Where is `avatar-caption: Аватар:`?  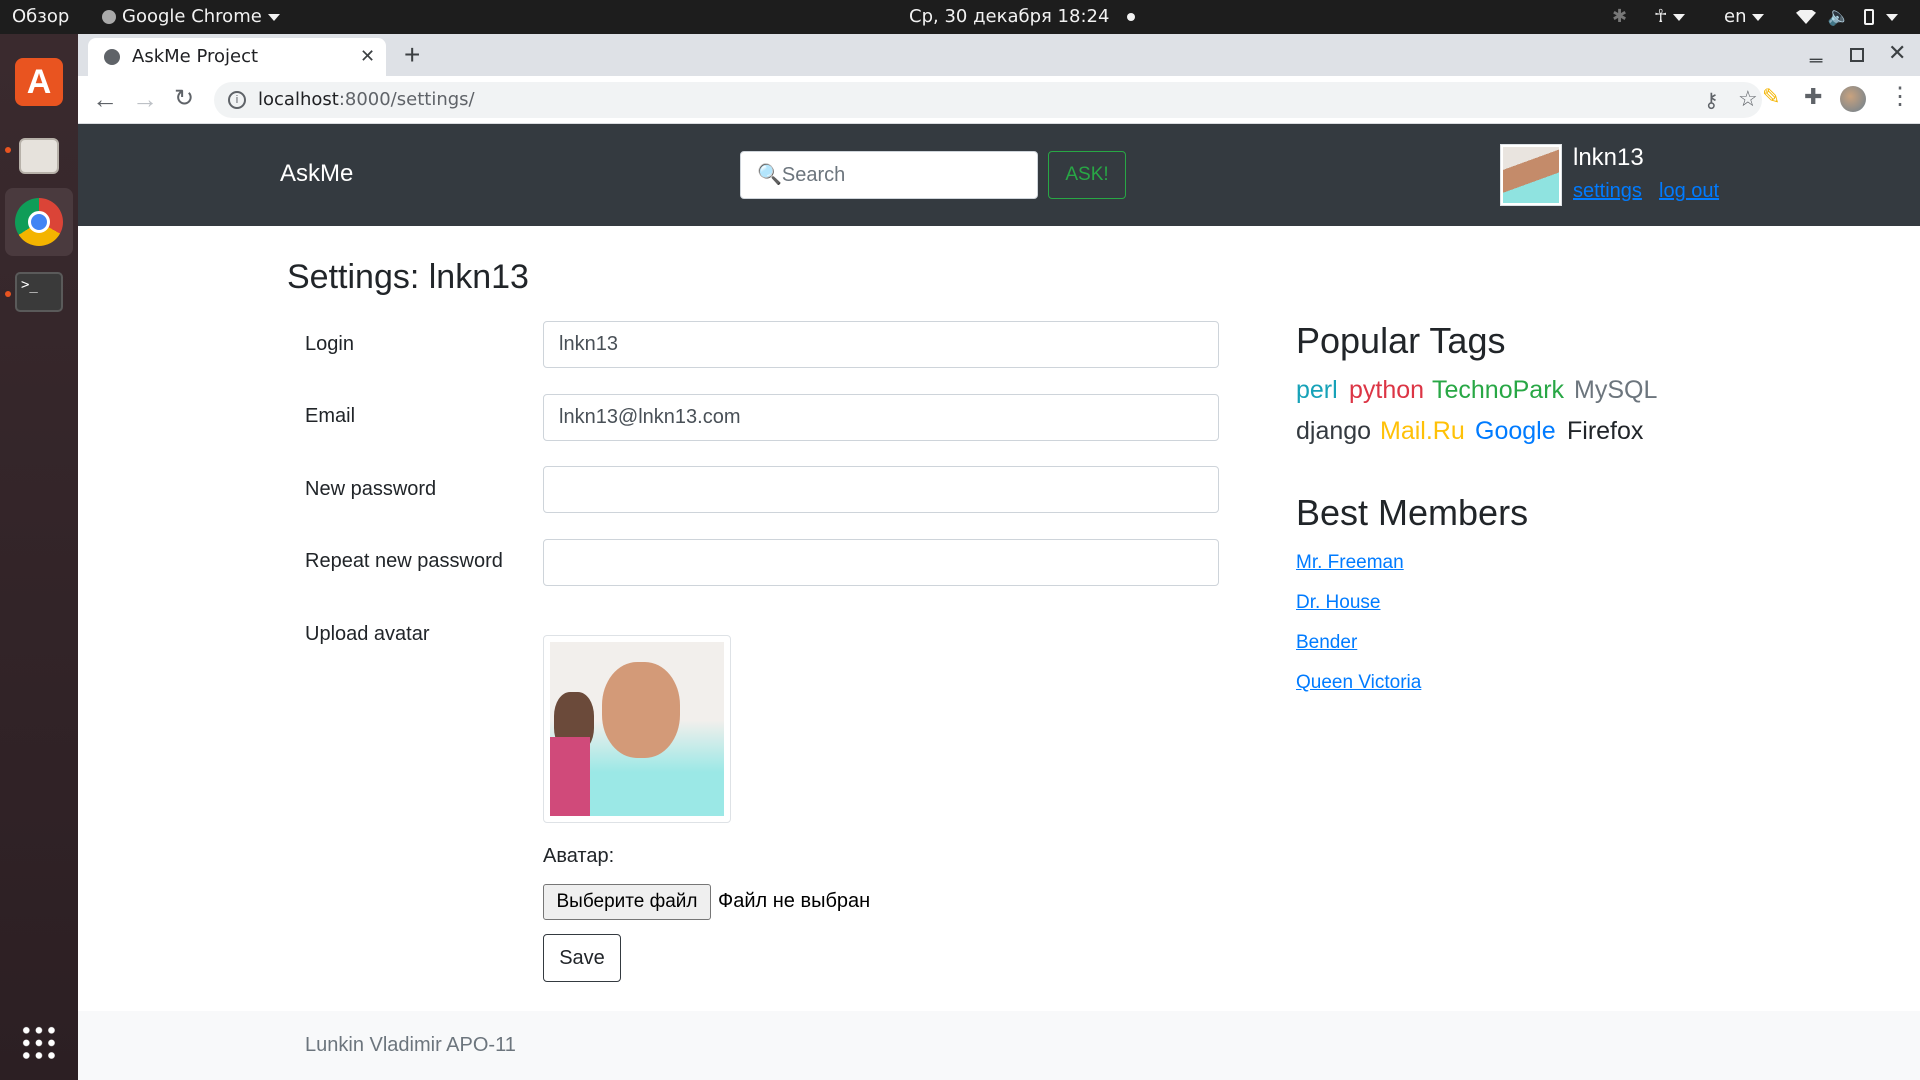 avatar-caption: Аватар: is located at coordinates (579, 856).